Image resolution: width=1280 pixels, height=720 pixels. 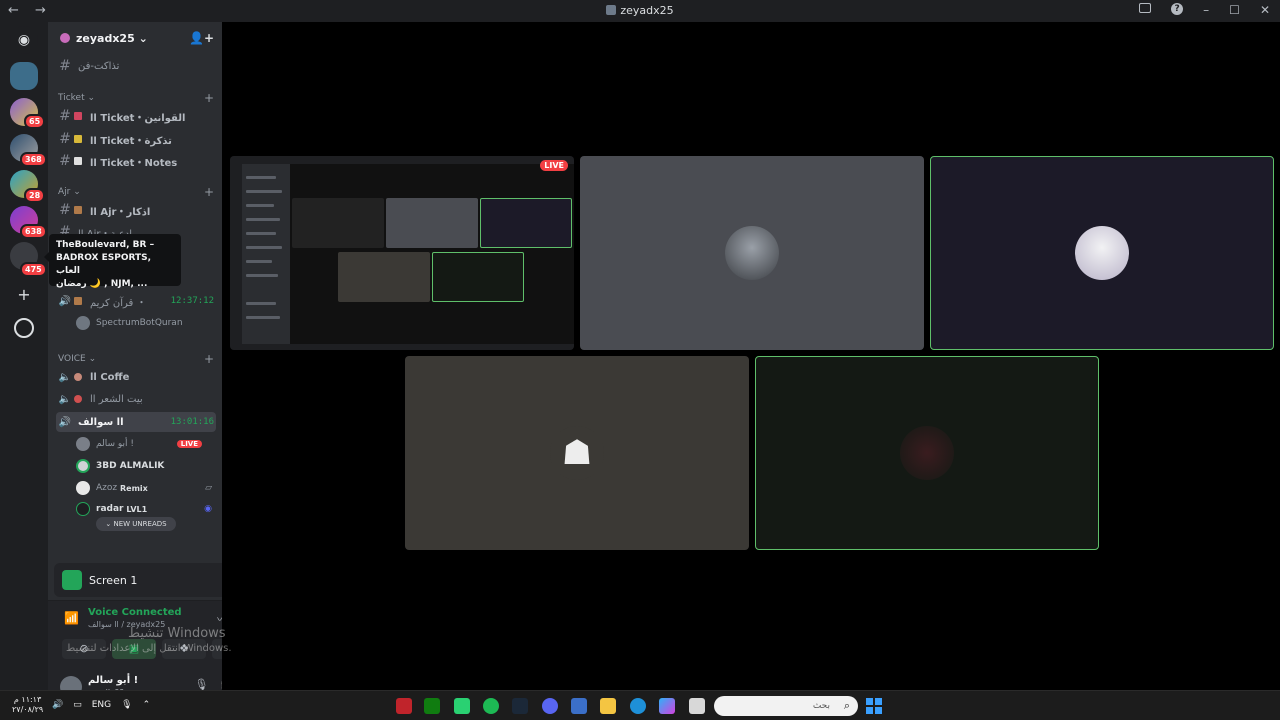 What do you see at coordinates (24, 356) in the screenshot?
I see `server-rail: ◉ 65 368 28 638 475 +` at bounding box center [24, 356].